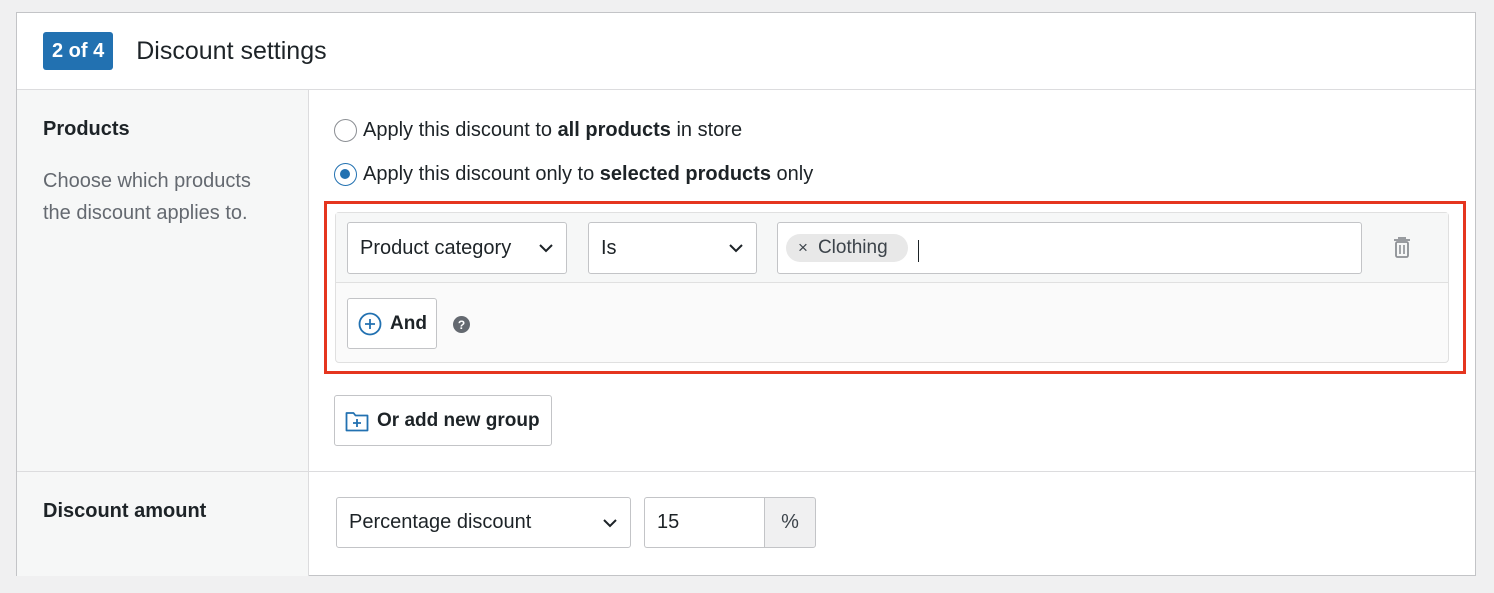 The width and height of the screenshot is (1494, 593). Describe the element at coordinates (78, 51) in the screenshot. I see `step-badge: 2 of 4` at that location.